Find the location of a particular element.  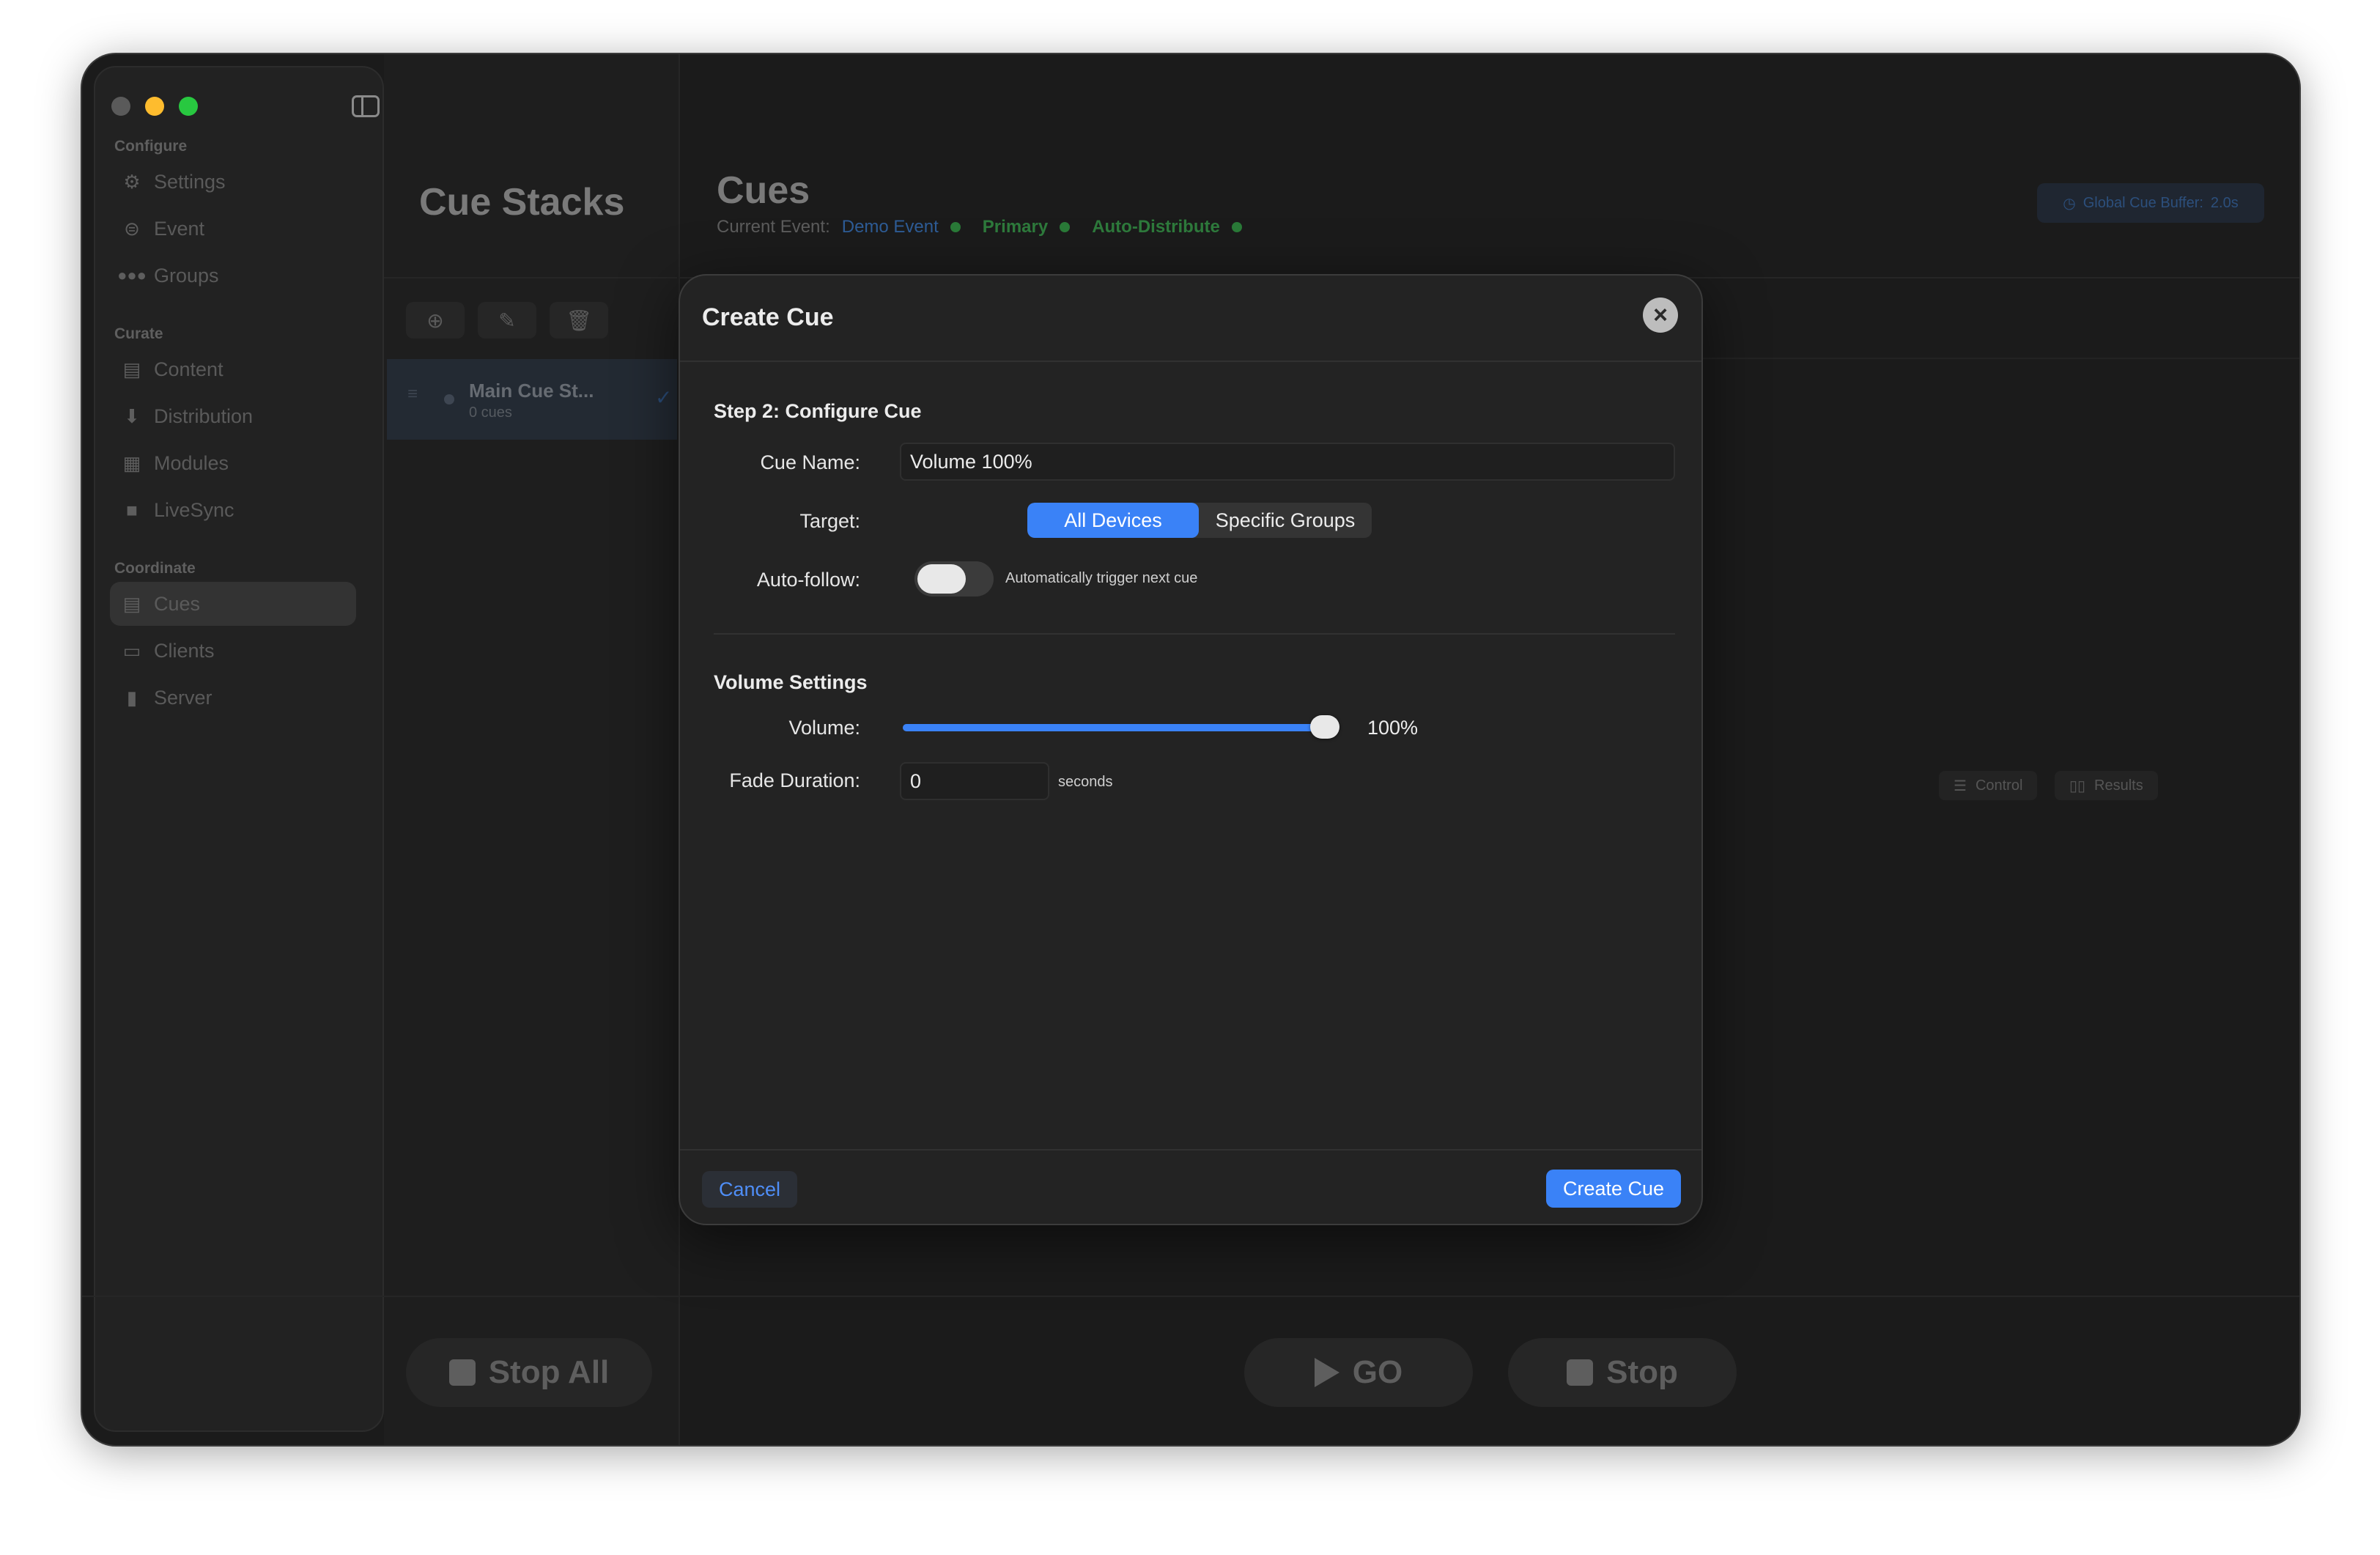

minimize-window-button is located at coordinates (154, 107).